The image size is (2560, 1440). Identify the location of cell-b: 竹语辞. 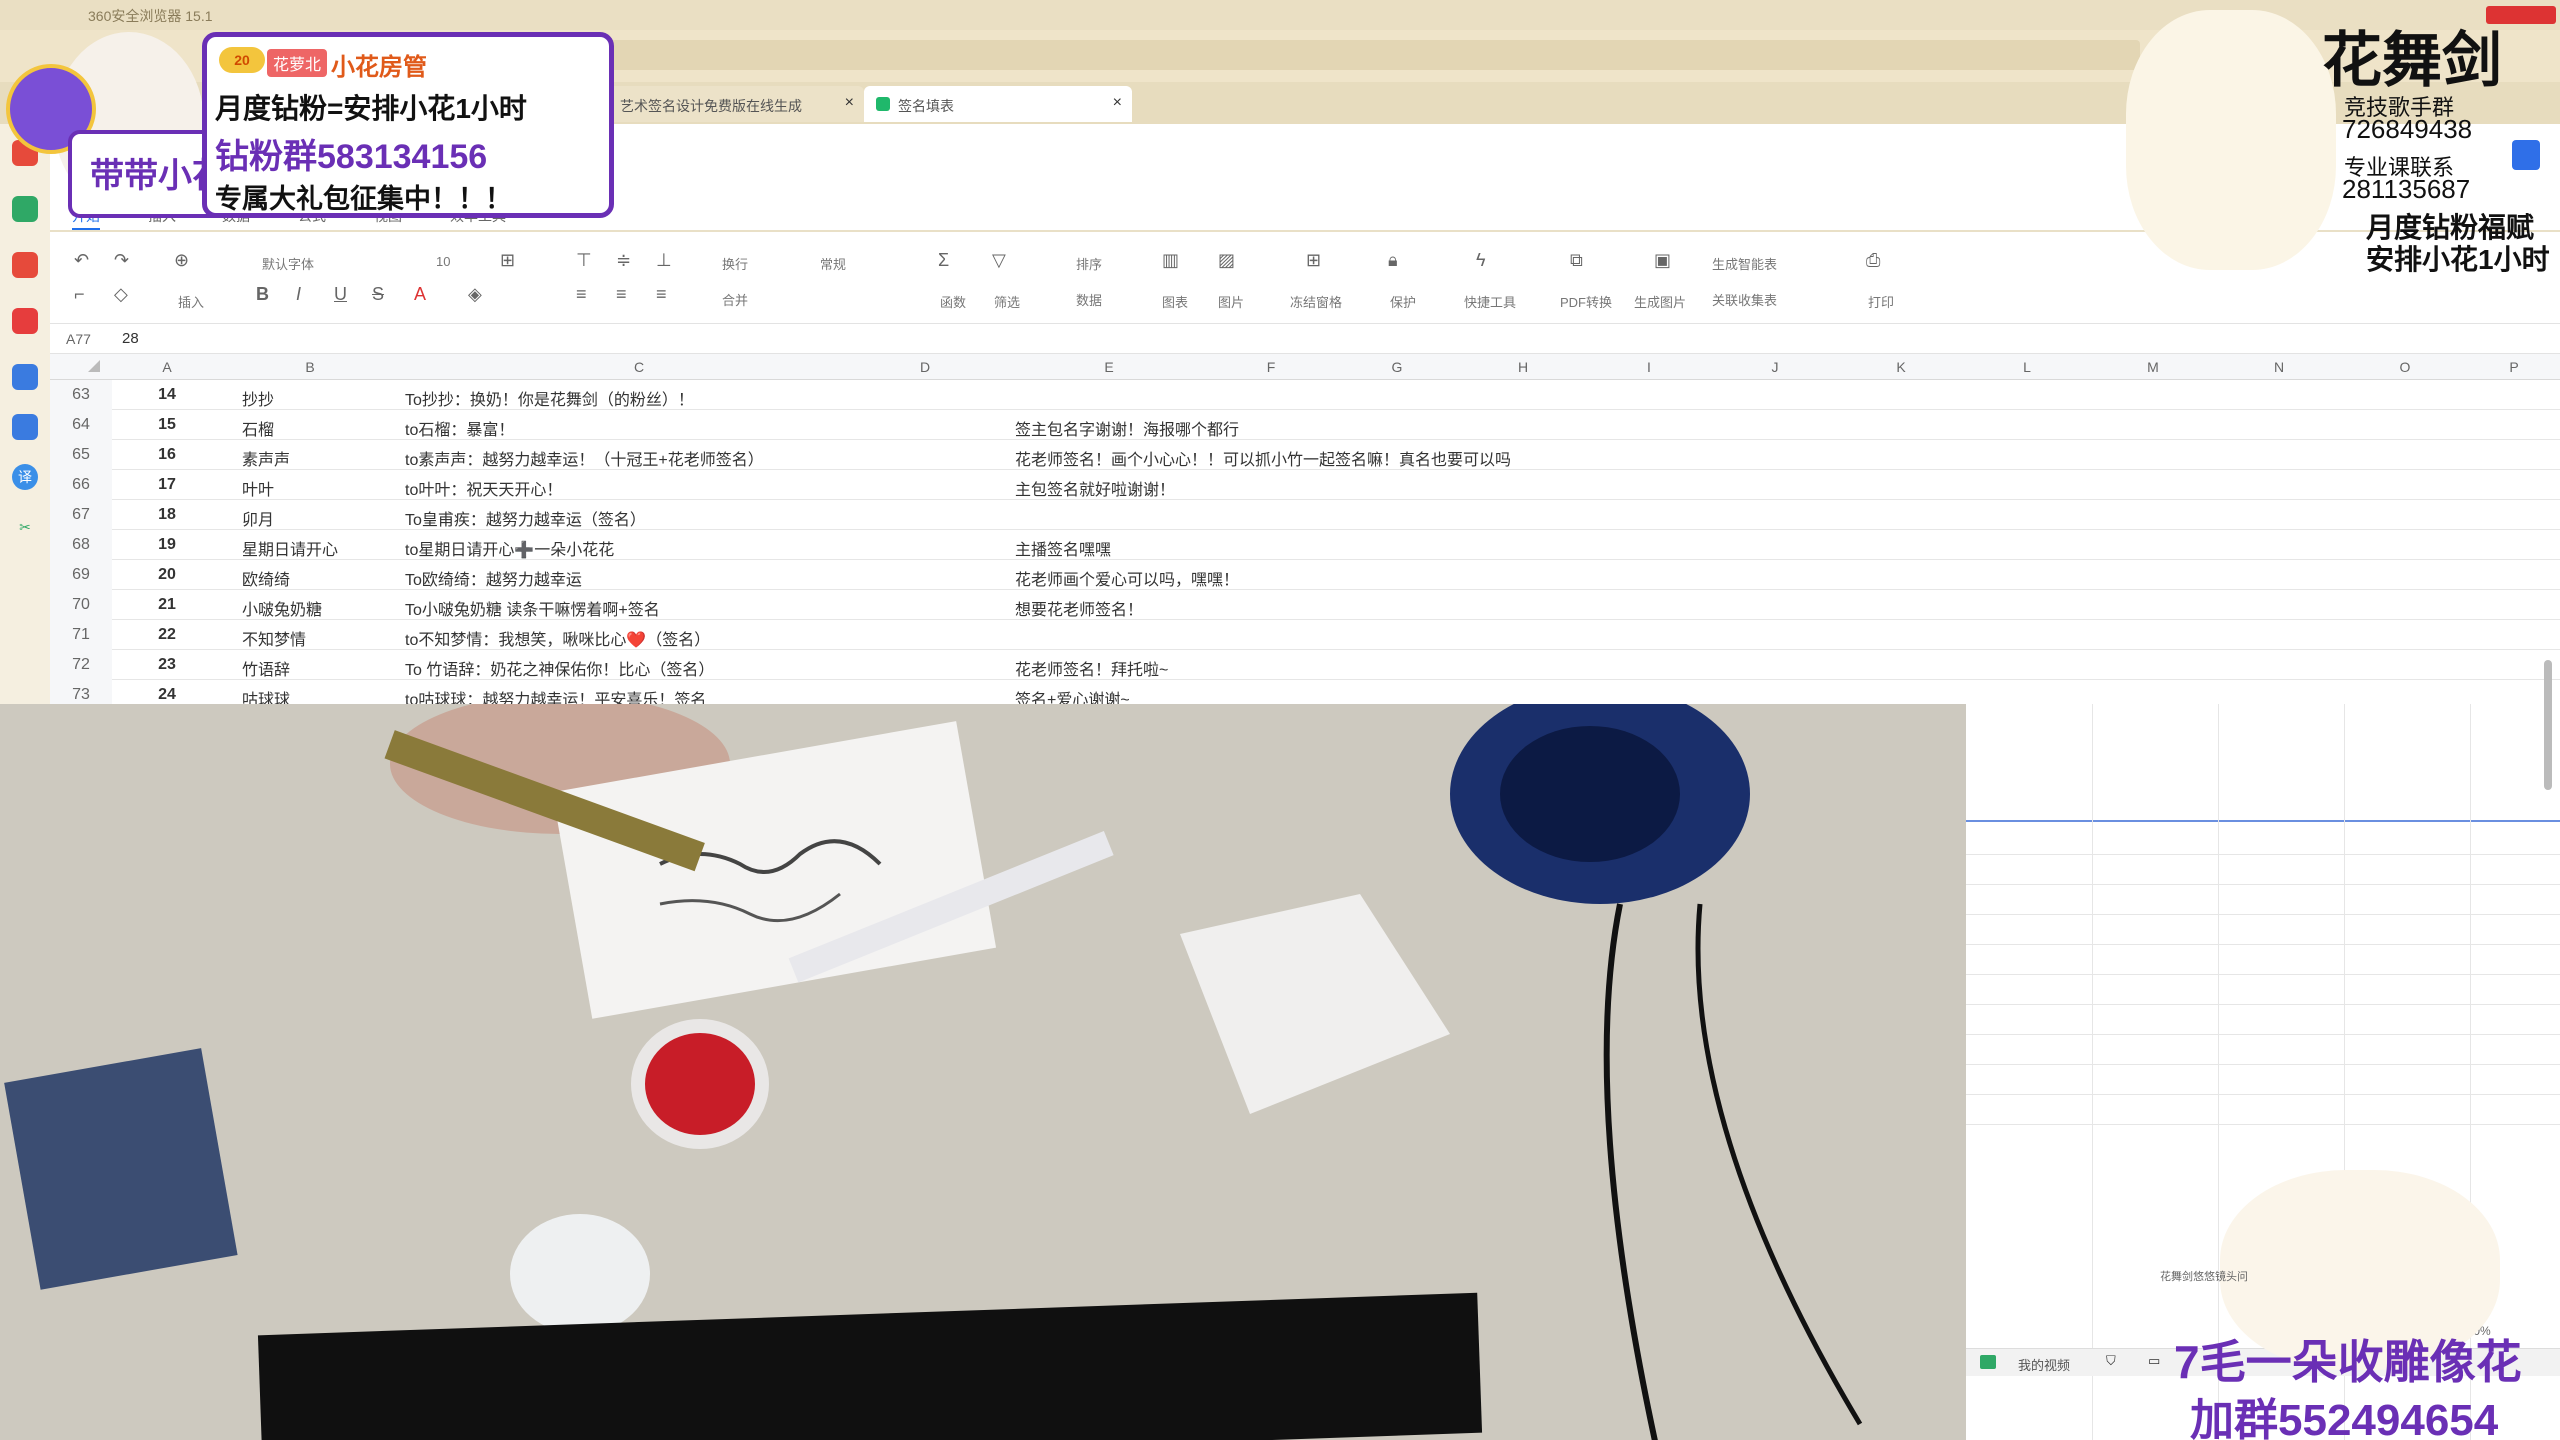
(266, 668).